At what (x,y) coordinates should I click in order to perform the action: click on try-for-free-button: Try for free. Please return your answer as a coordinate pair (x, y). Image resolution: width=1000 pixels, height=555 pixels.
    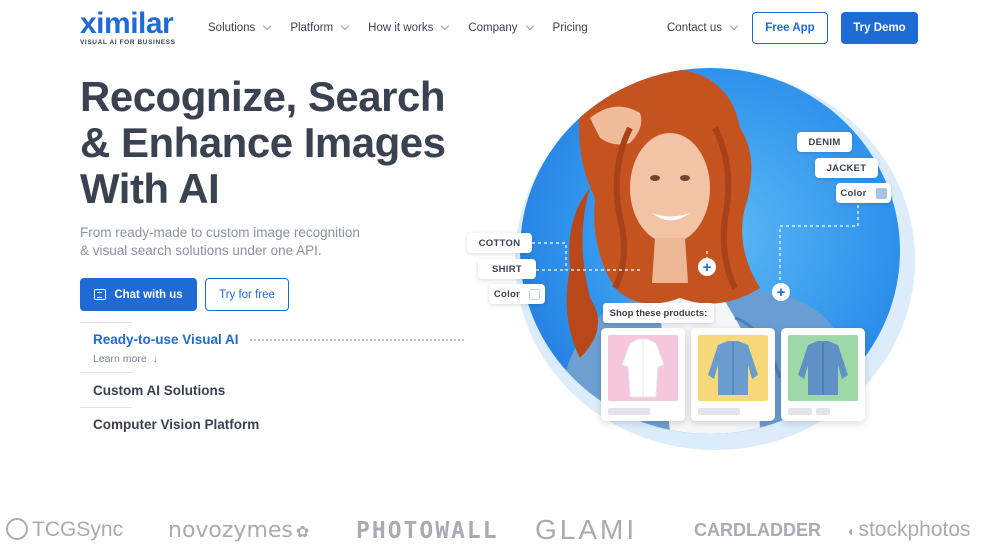
    Looking at the image, I should click on (247, 294).